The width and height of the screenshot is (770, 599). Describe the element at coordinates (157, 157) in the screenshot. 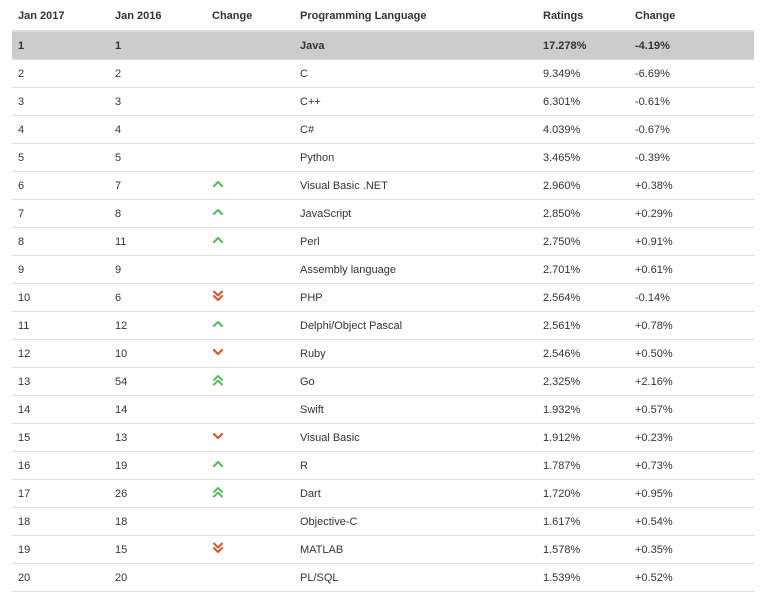

I see `rank-2016-cell: 5` at that location.